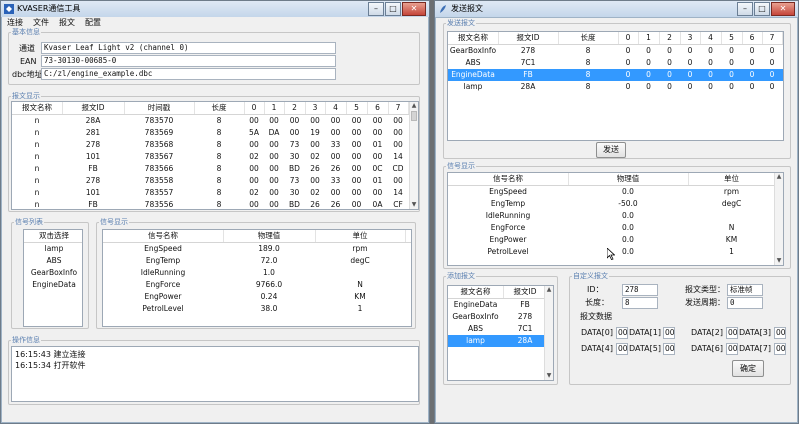  I want to click on table-row: EngSpeed 0.0 rpm, so click(615, 192).